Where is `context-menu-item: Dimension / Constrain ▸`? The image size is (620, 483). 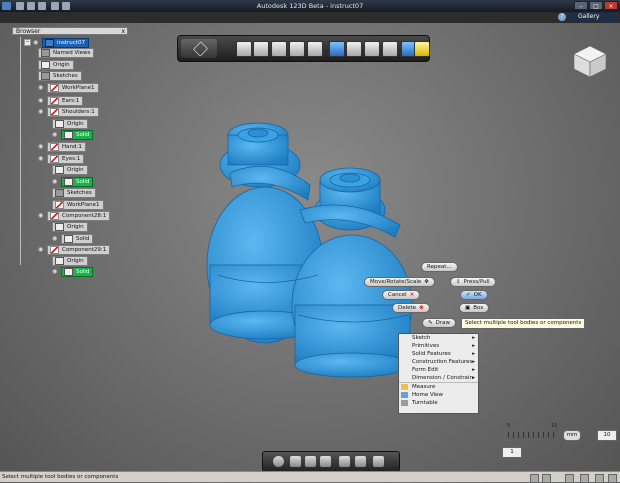 context-menu-item: Dimension / Constrain ▸ is located at coordinates (438, 378).